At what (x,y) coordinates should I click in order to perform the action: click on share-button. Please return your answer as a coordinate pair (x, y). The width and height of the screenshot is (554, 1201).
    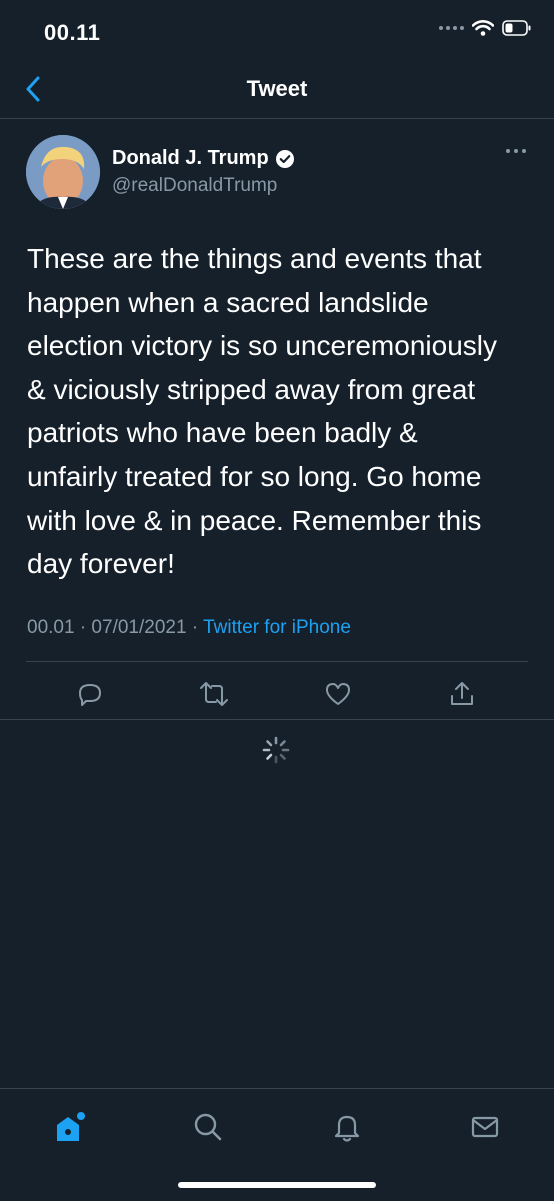
    Looking at the image, I should click on (462, 694).